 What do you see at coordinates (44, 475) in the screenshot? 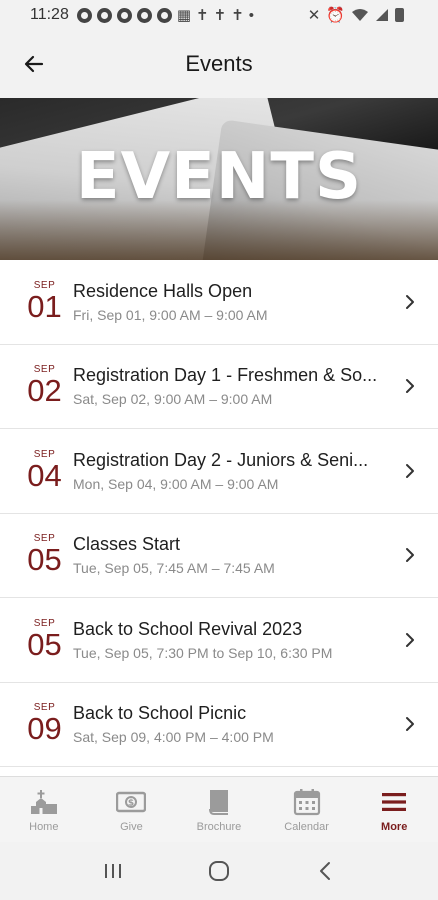
I see `event-day: 04` at bounding box center [44, 475].